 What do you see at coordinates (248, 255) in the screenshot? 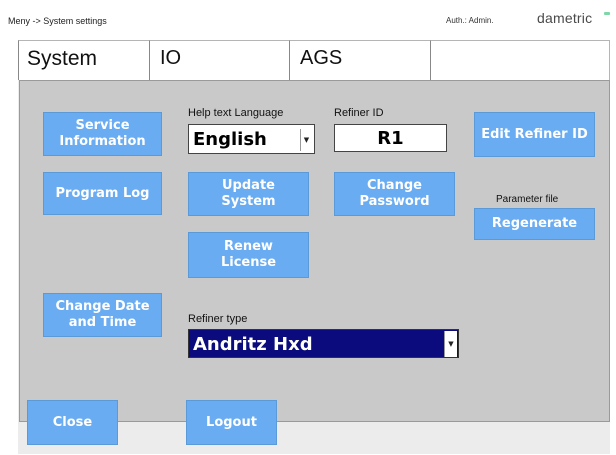
I see `renew-license-button: Renew License` at bounding box center [248, 255].